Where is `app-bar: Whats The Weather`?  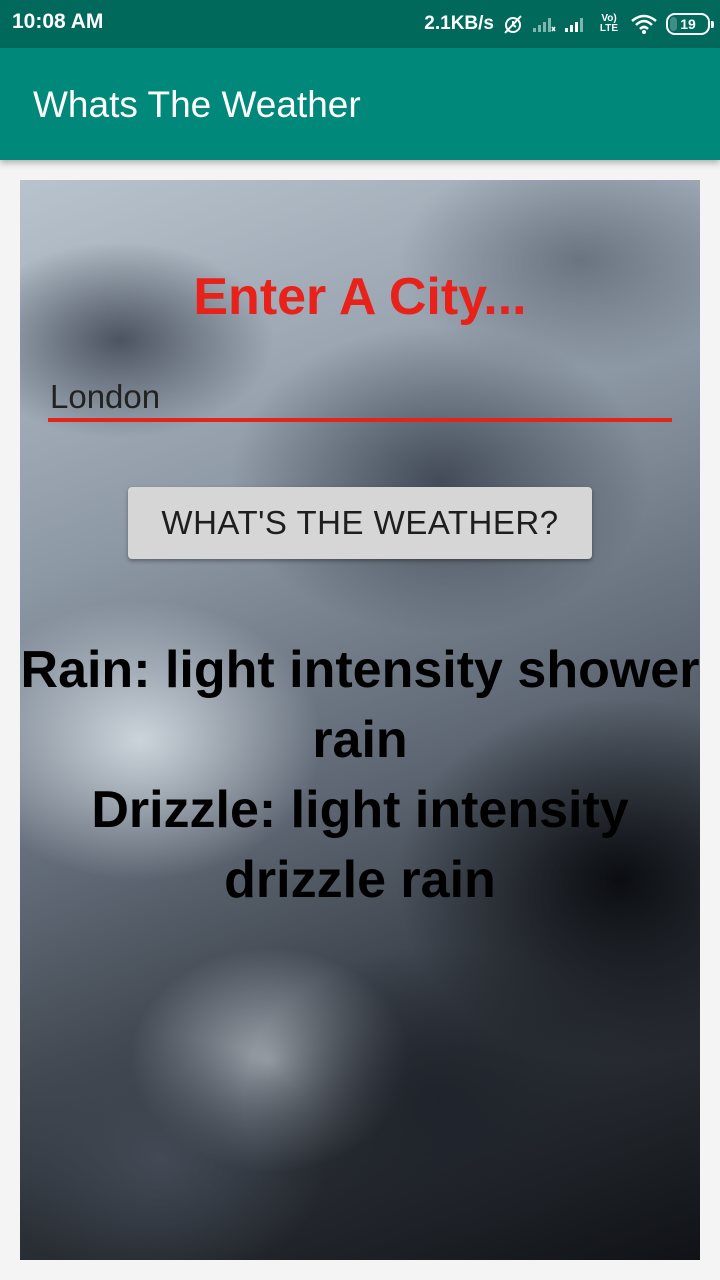
app-bar: Whats The Weather is located at coordinates (360, 104).